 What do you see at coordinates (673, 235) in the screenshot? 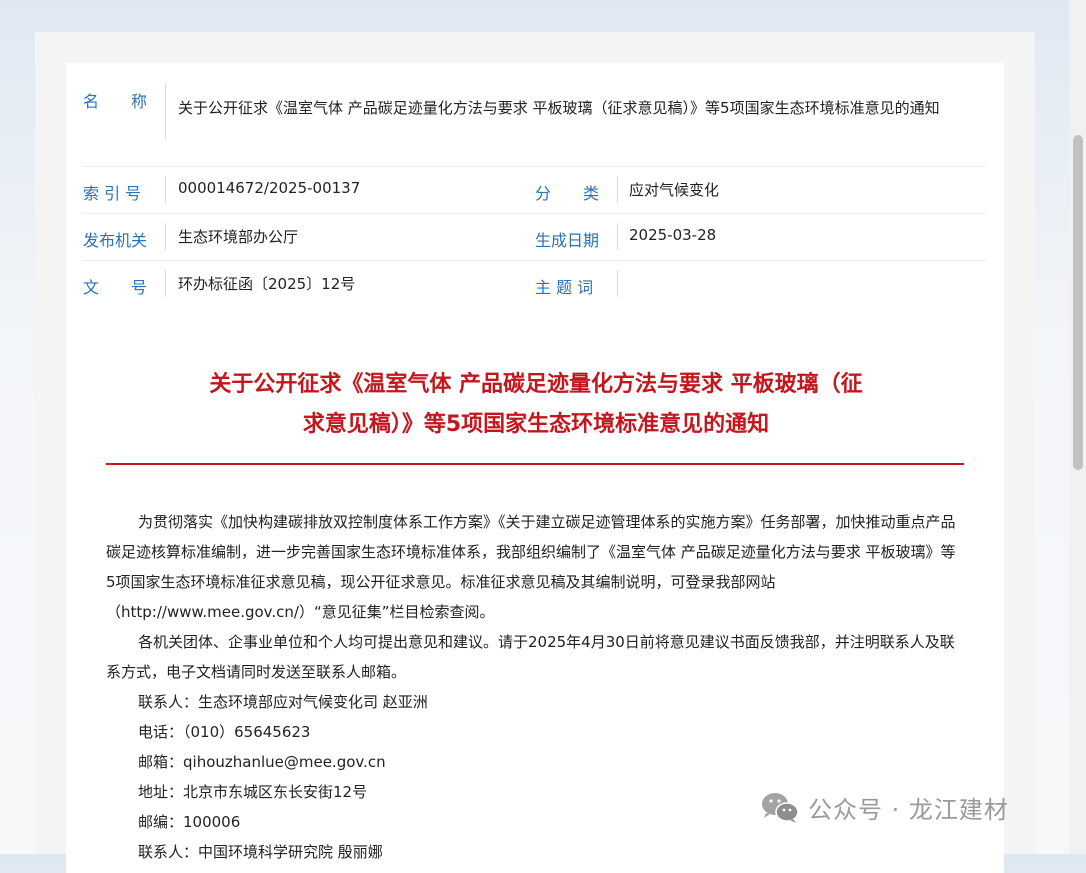
I see `meta-date-value: 2025-03-28` at bounding box center [673, 235].